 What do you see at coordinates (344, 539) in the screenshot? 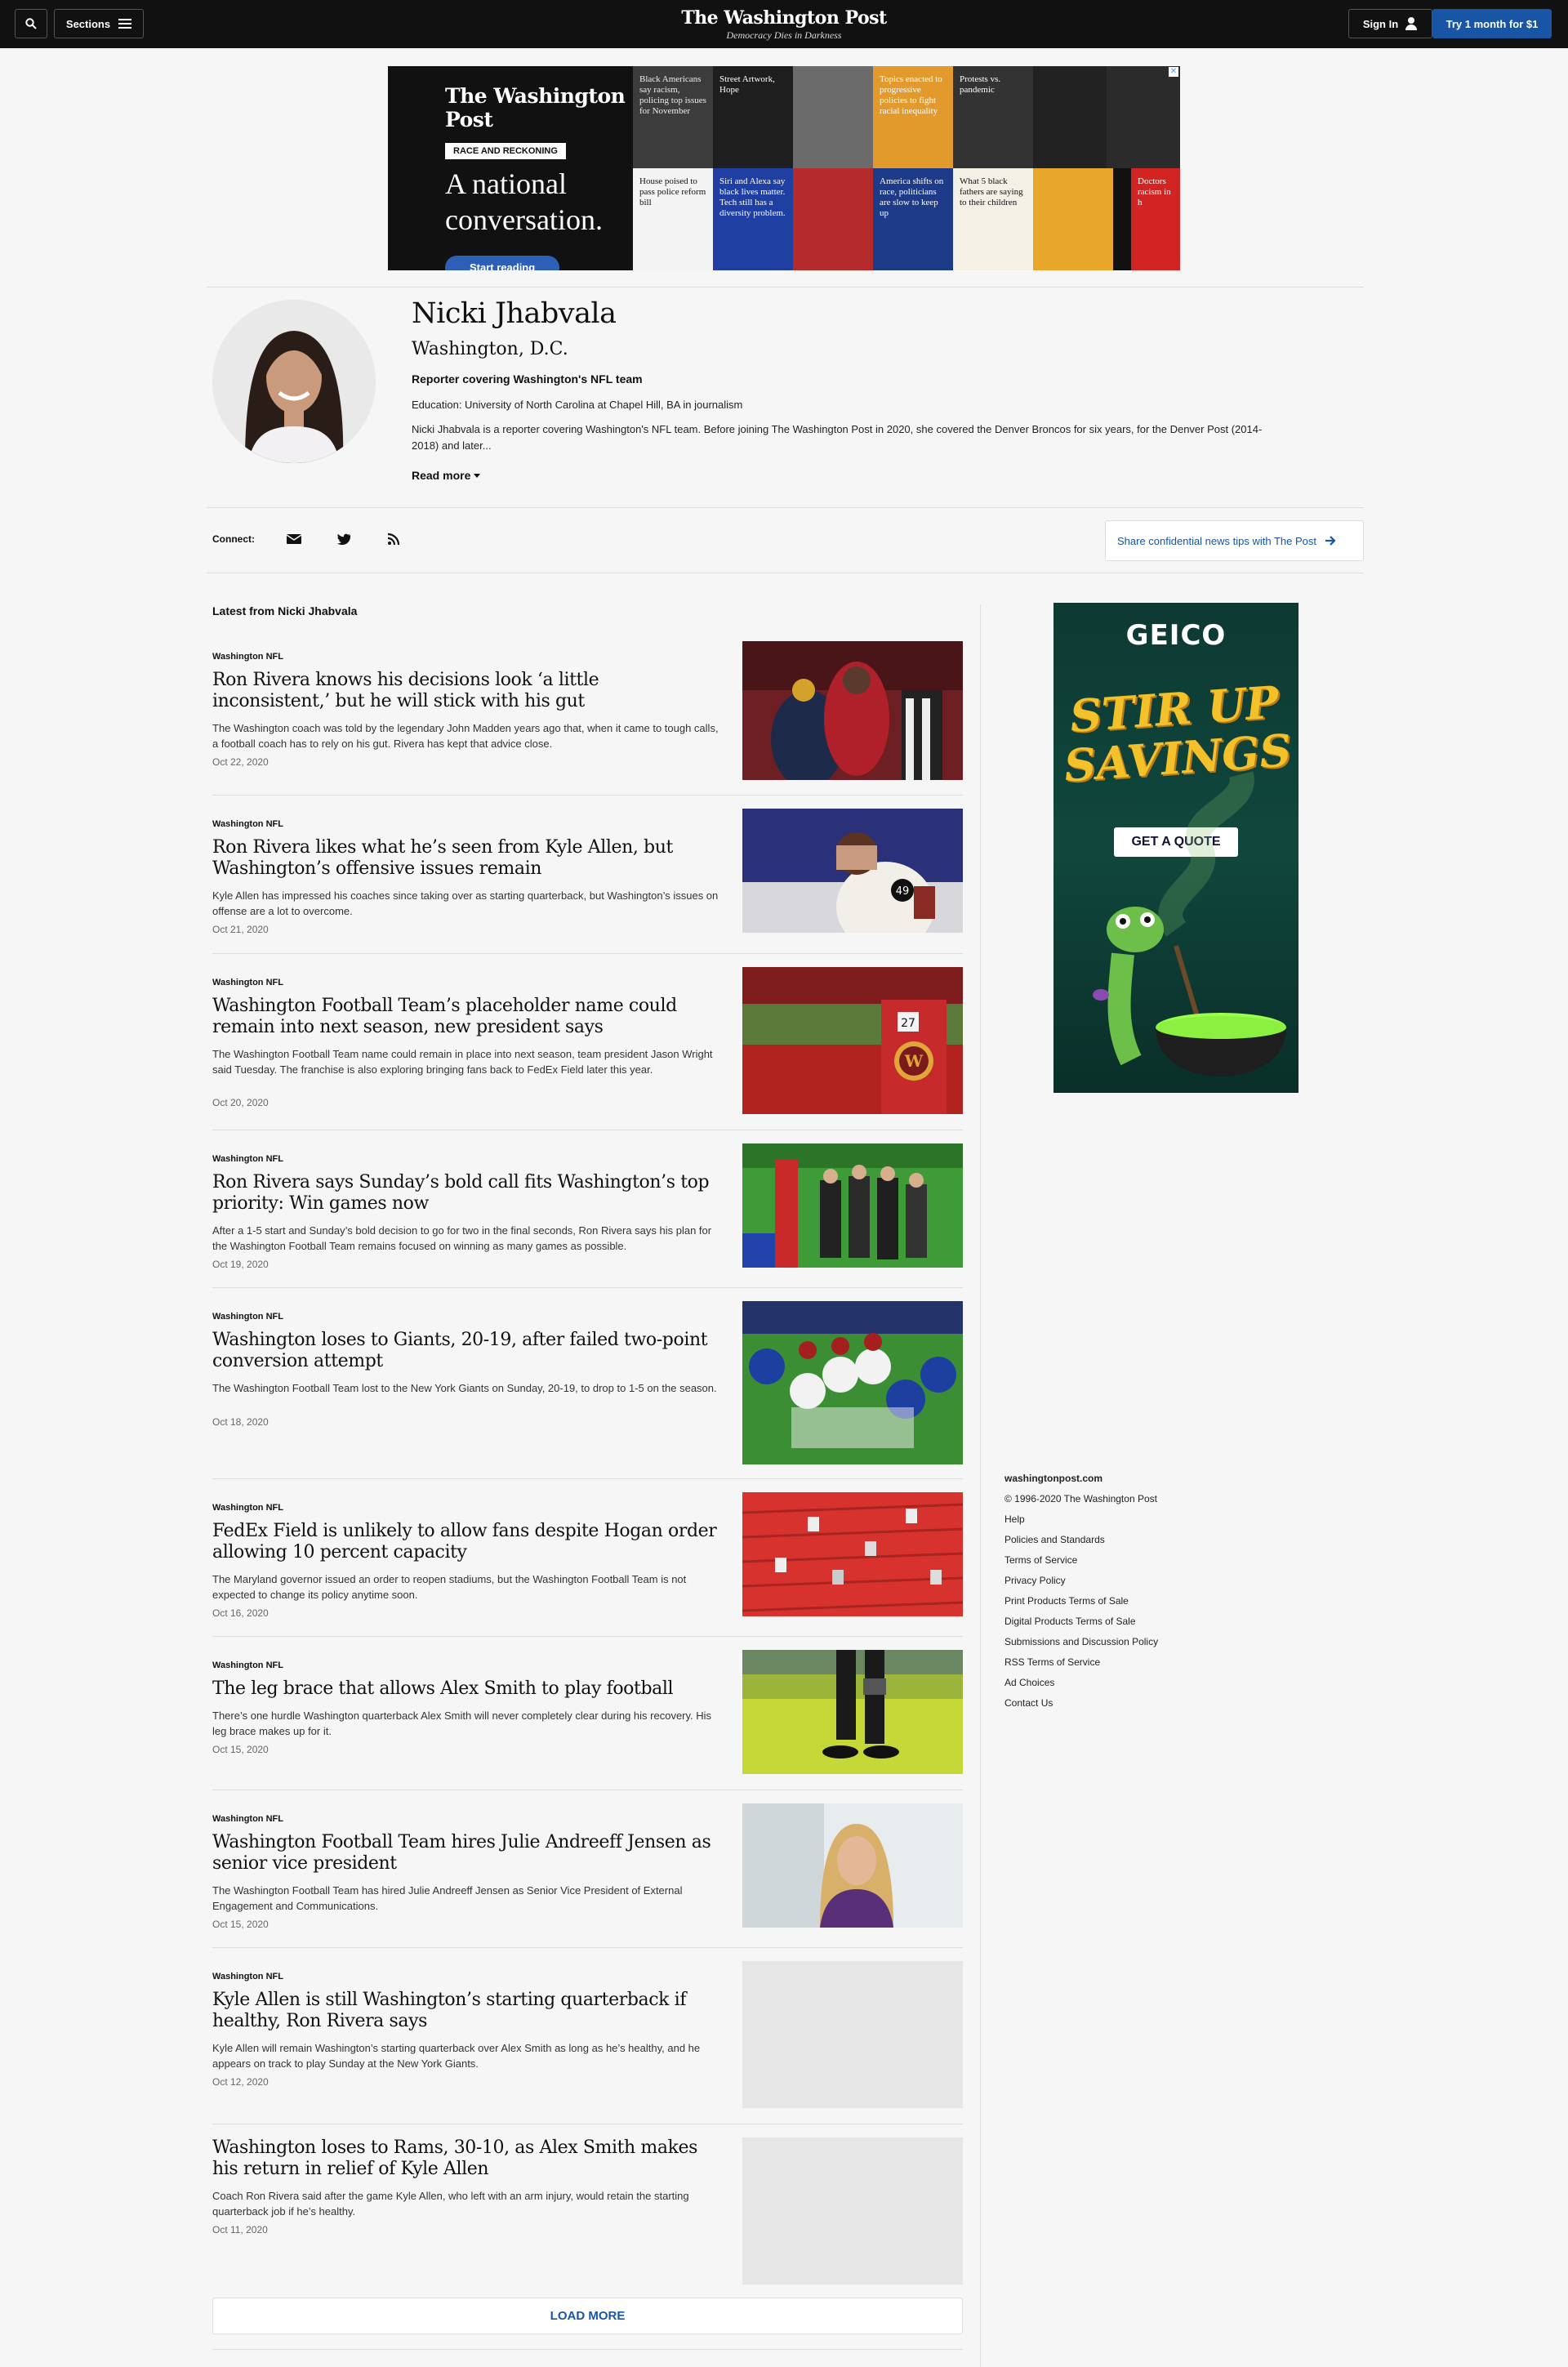
I see `twitter-link` at bounding box center [344, 539].